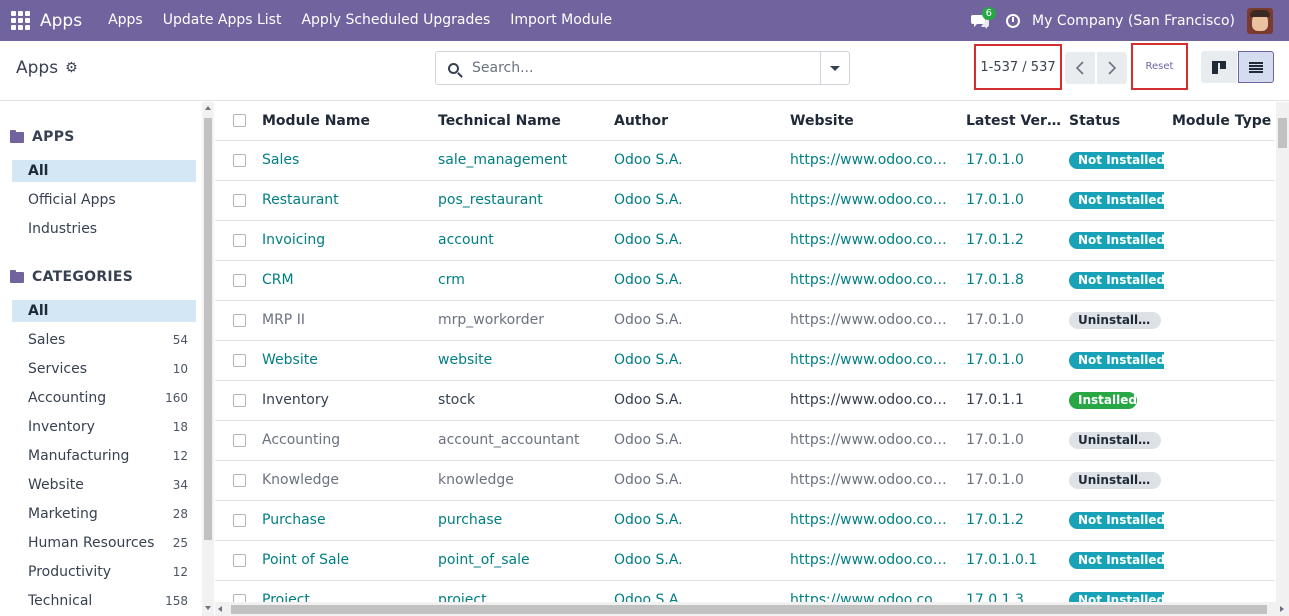 Image resolution: width=1289 pixels, height=616 pixels. Describe the element at coordinates (104, 229) in the screenshot. I see `apps-filter-industries: Industries` at that location.